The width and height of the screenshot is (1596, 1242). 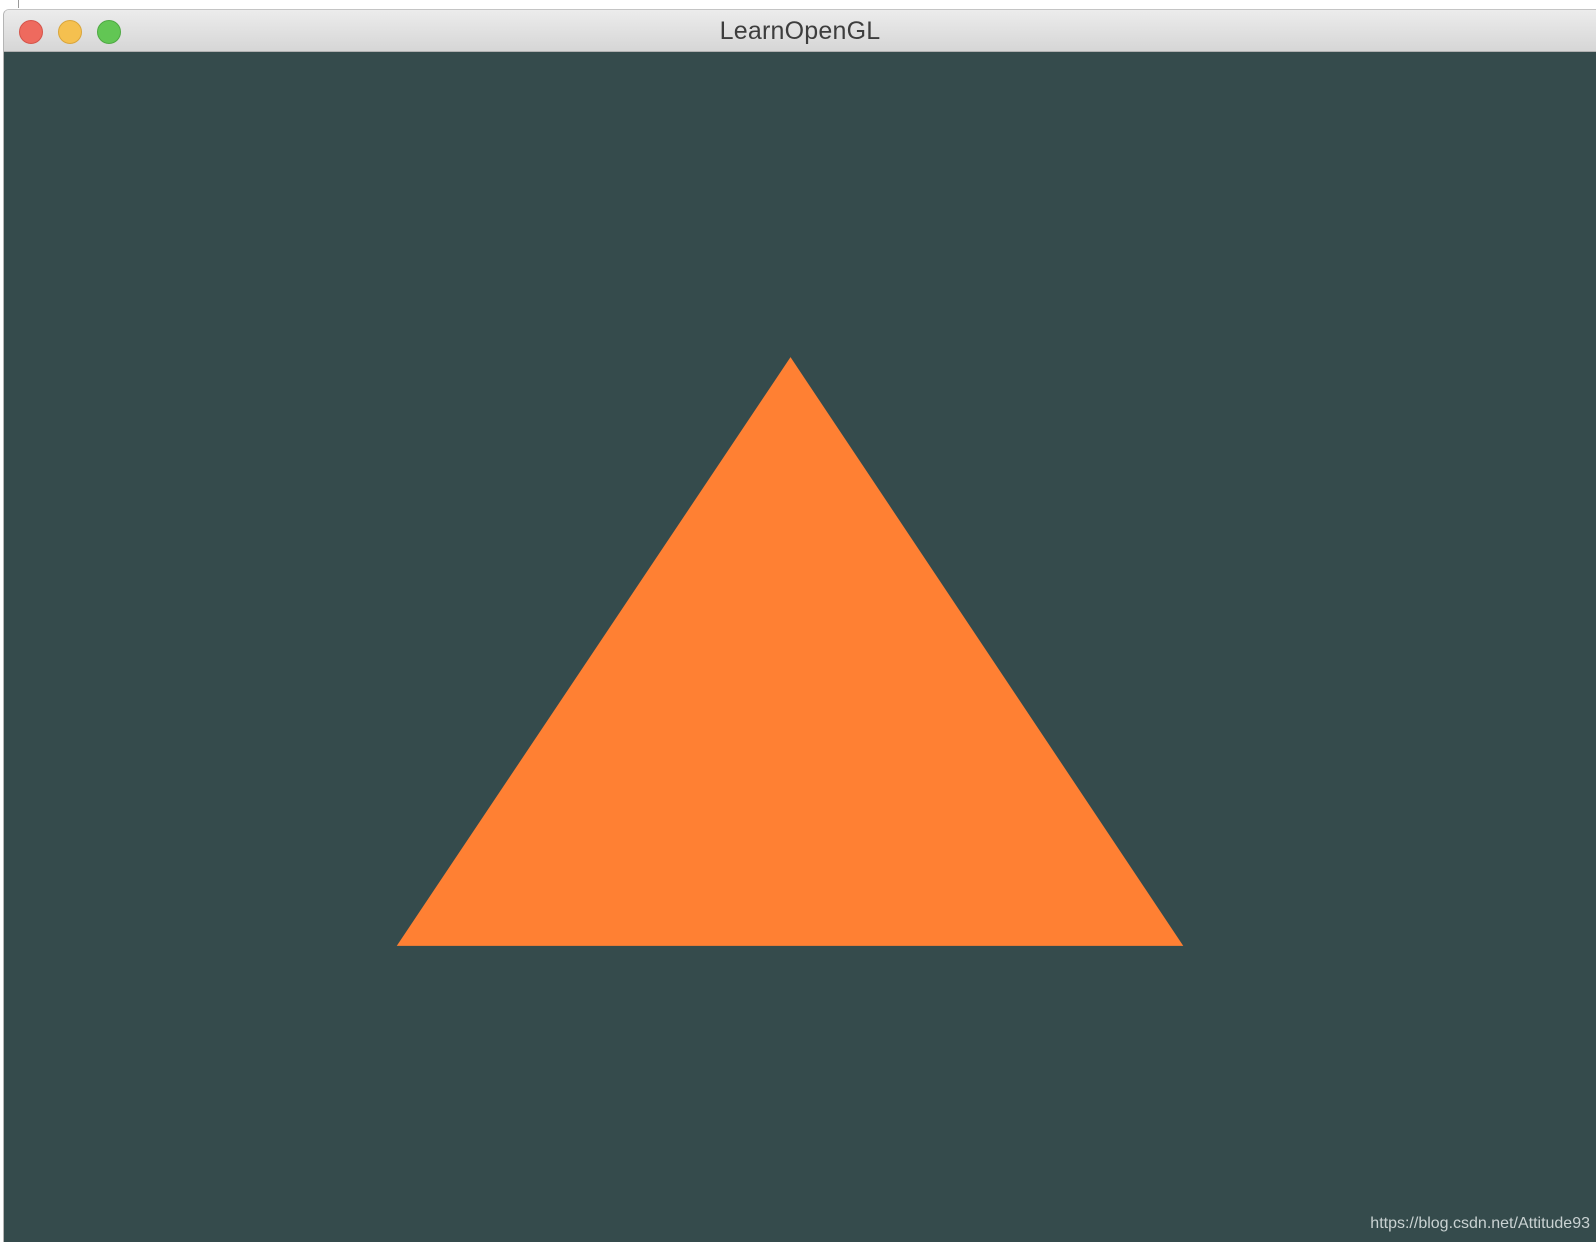 I want to click on title-bar: LearnOpenGL, so click(x=800, y=31).